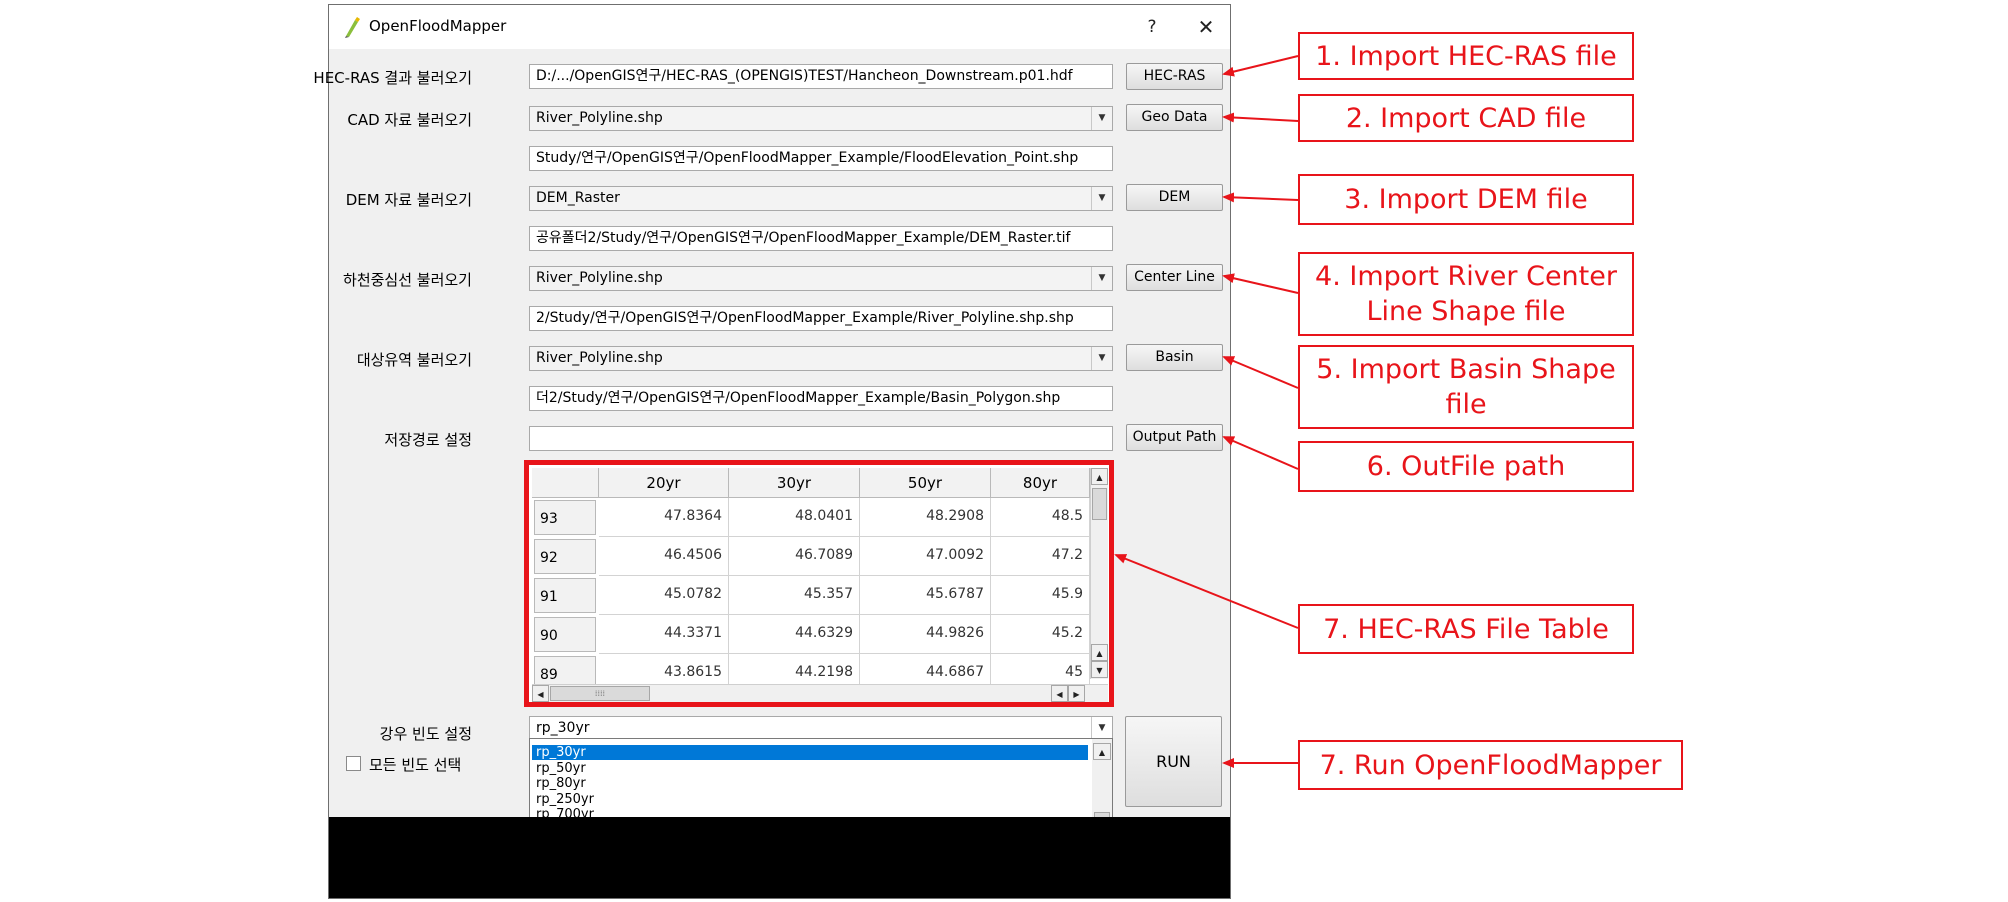  What do you see at coordinates (1174, 357) in the screenshot?
I see `basin-button: Basin` at bounding box center [1174, 357].